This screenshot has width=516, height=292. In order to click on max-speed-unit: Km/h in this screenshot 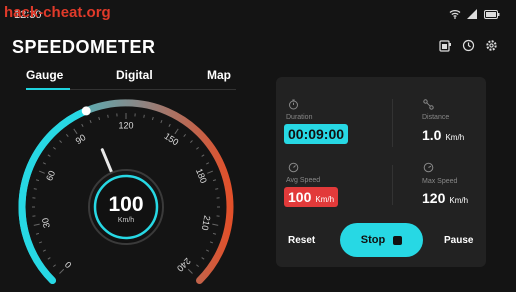, I will do `click(459, 200)`.